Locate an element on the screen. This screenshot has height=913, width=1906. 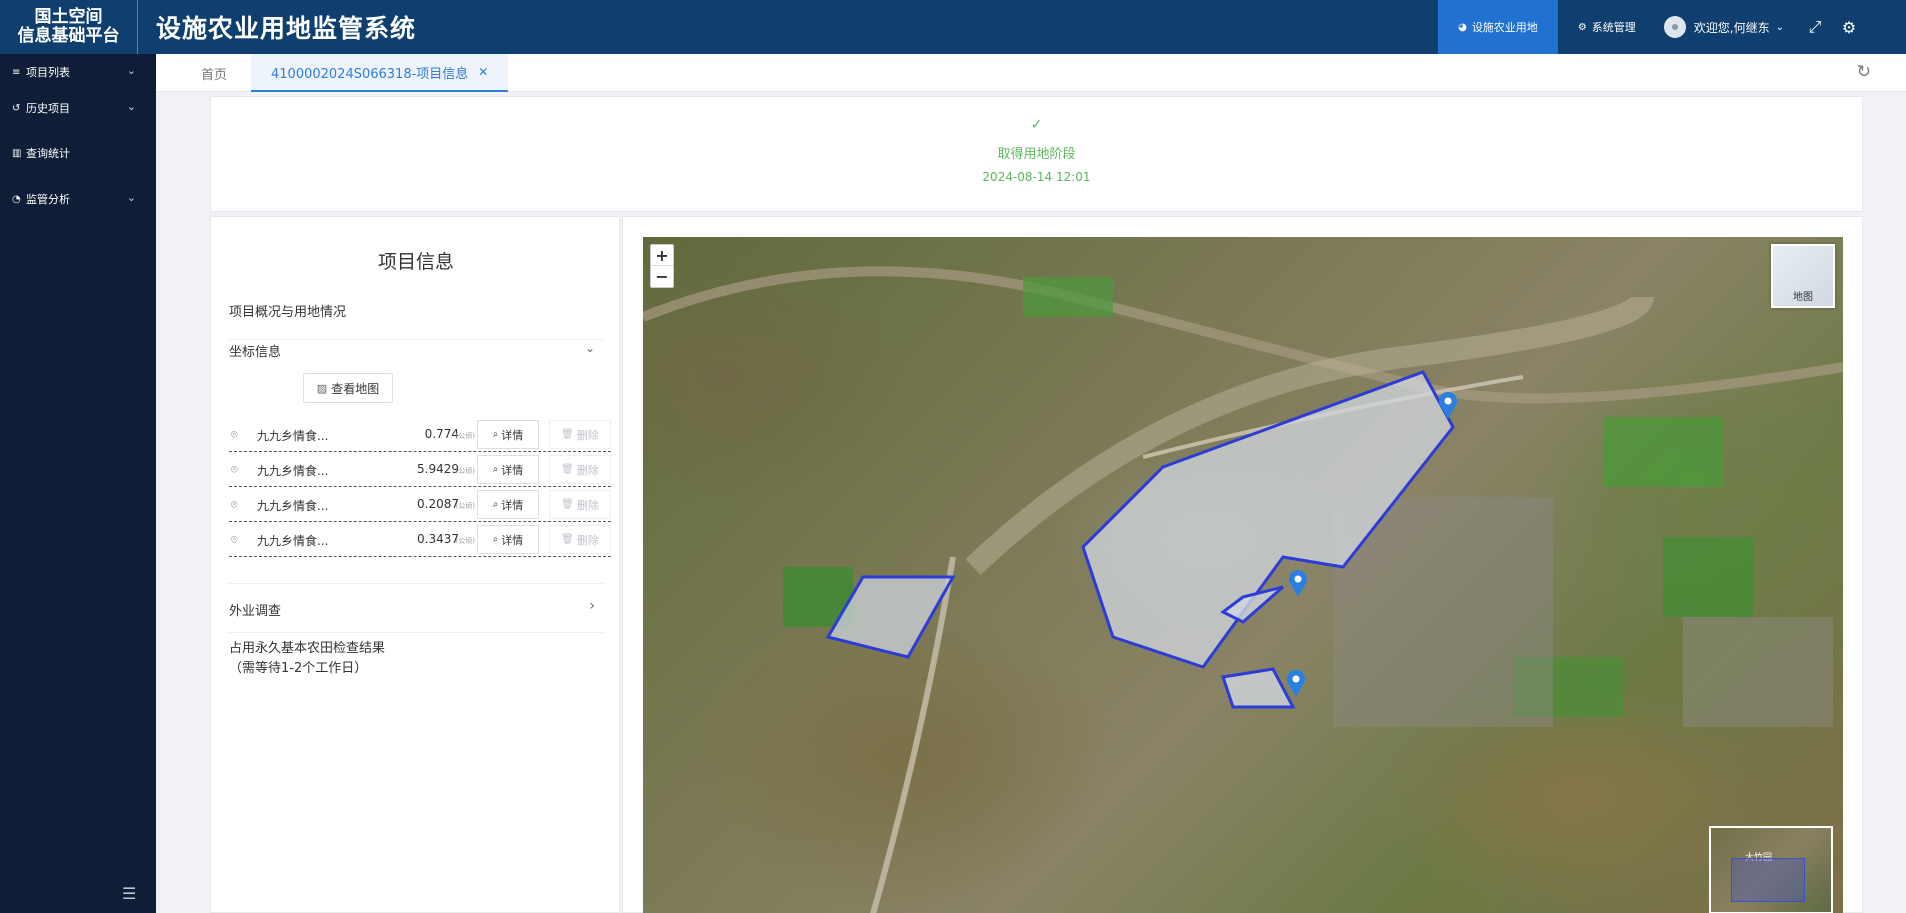
stage-name: 取得用地阶段 is located at coordinates (1036, 154).